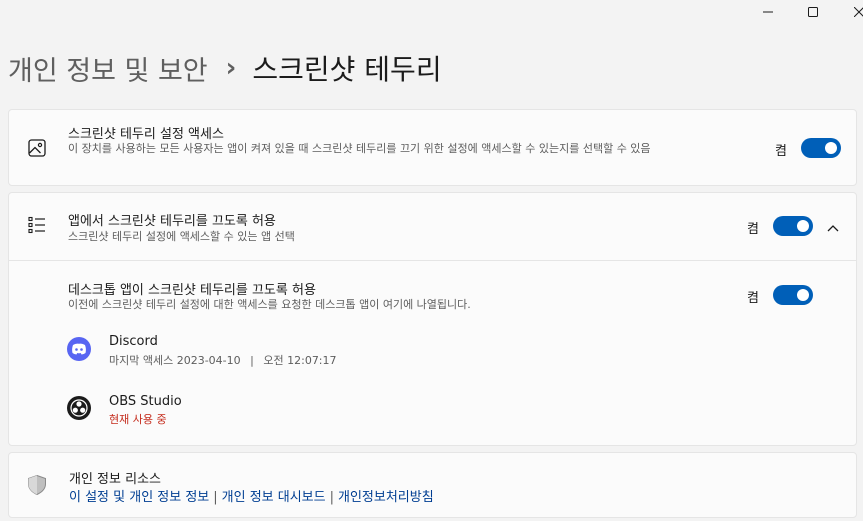 The image size is (863, 521). I want to click on access-settings-title: 스크린샷 테두리 설정 액세스, so click(146, 134).